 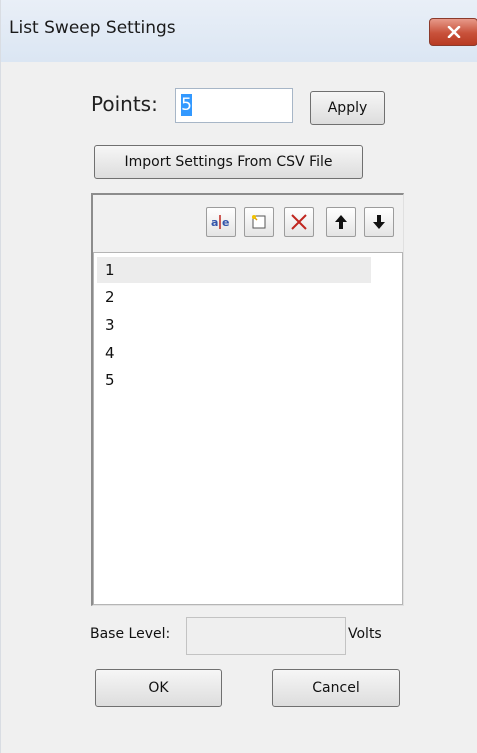 I want to click on delete-button, so click(x=299, y=222).